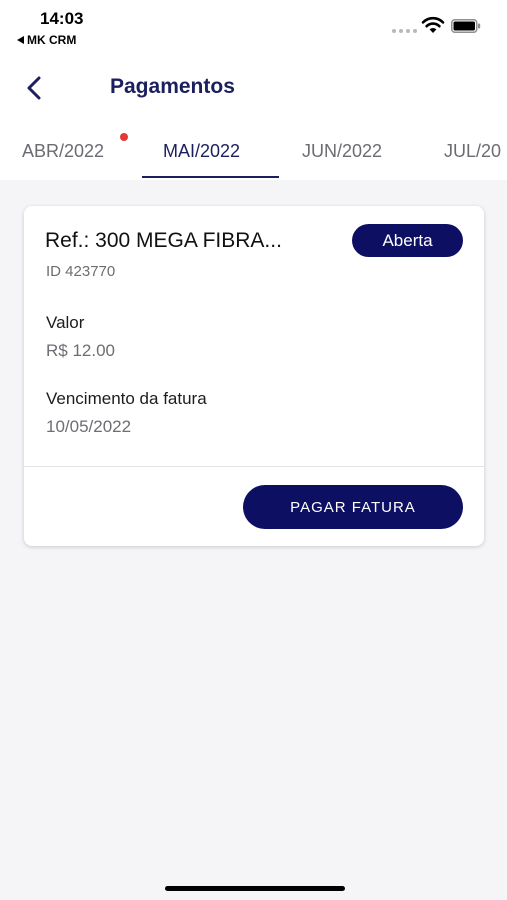  What do you see at coordinates (124, 137) in the screenshot?
I see `notification-dot` at bounding box center [124, 137].